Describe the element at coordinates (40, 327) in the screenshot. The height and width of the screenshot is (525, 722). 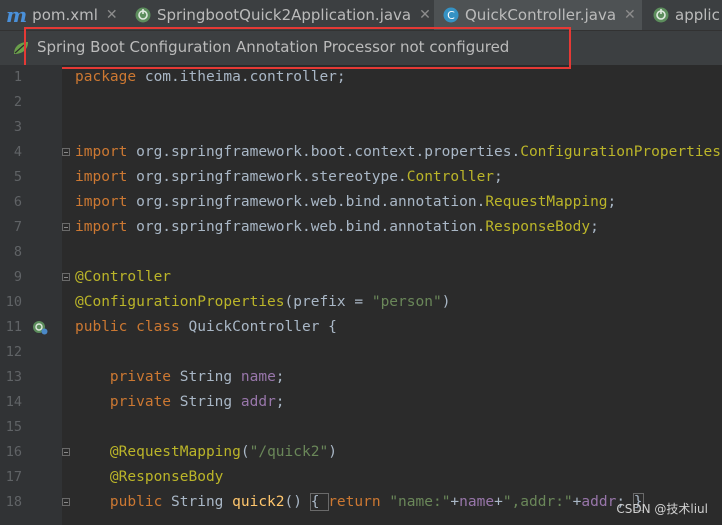
I see `spring-bean-icon` at that location.